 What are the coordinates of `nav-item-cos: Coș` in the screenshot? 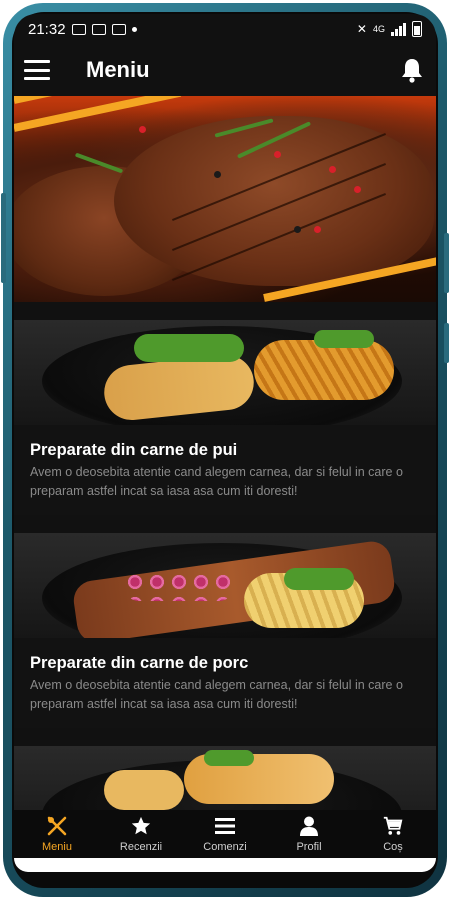 It's located at (393, 834).